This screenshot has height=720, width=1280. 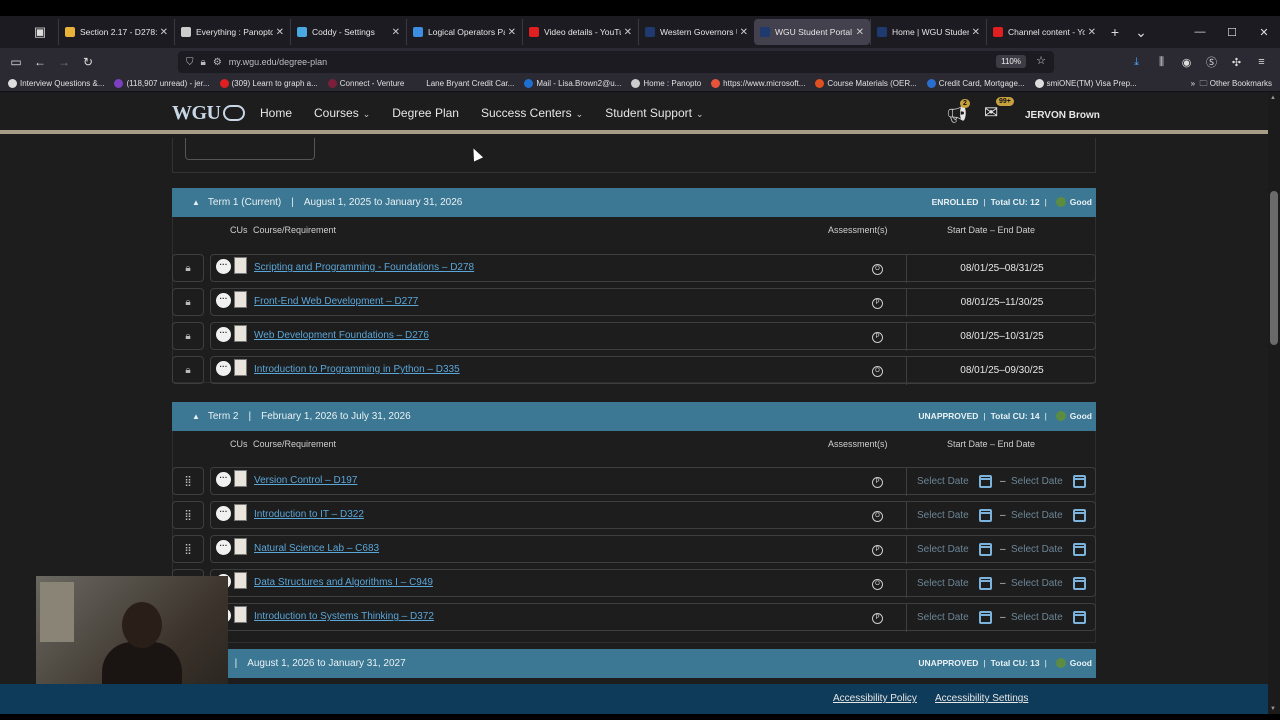 I want to click on shield-icon: ⛉, so click(x=190, y=62).